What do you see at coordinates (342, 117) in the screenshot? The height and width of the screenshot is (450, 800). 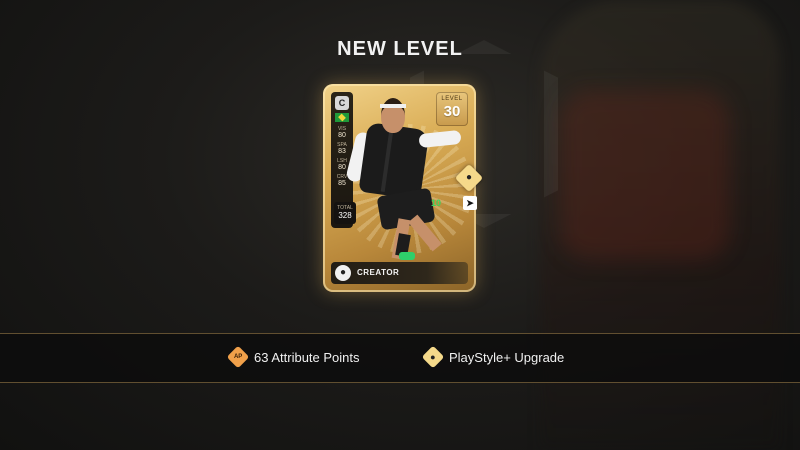 I see `brazil-flag-icon` at bounding box center [342, 117].